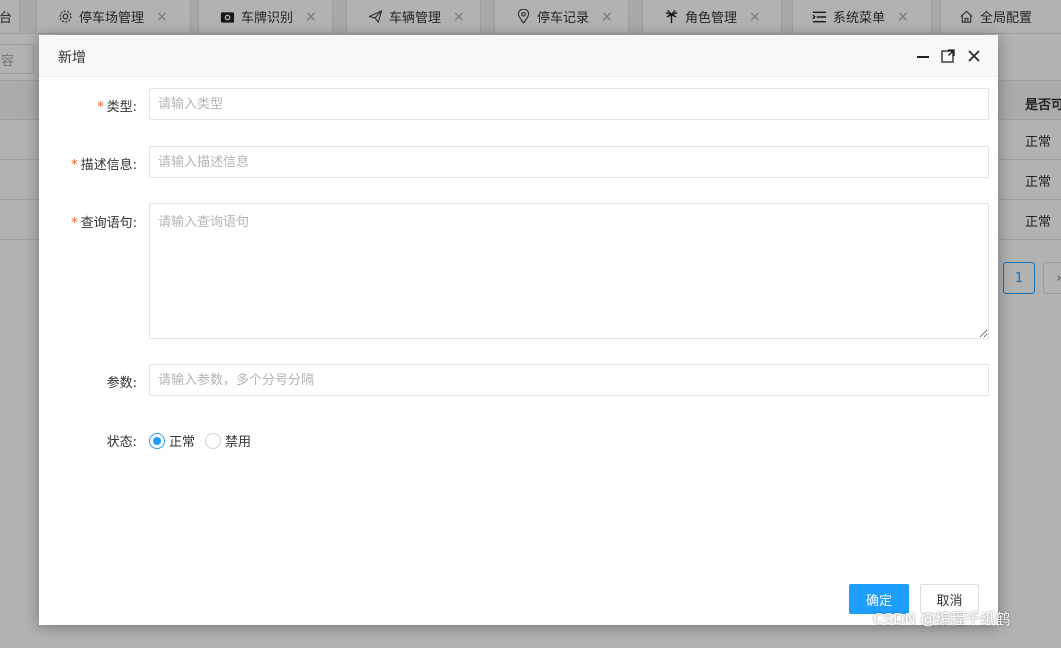 This screenshot has width=1061, height=648. What do you see at coordinates (104, 165) in the screenshot?
I see `description-label: * 描述信息:` at bounding box center [104, 165].